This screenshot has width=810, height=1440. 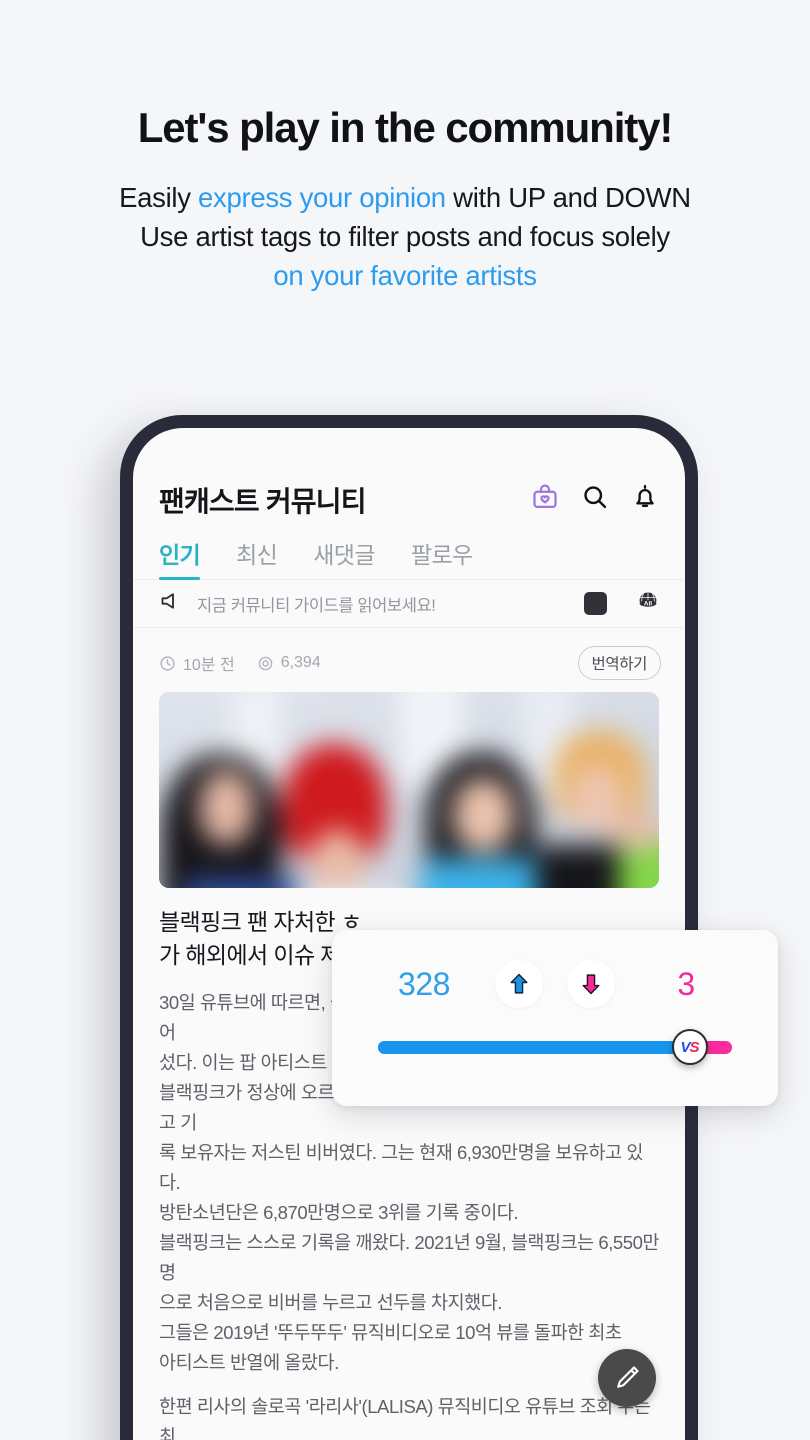 I want to click on tab-following: 팔로우, so click(x=442, y=557).